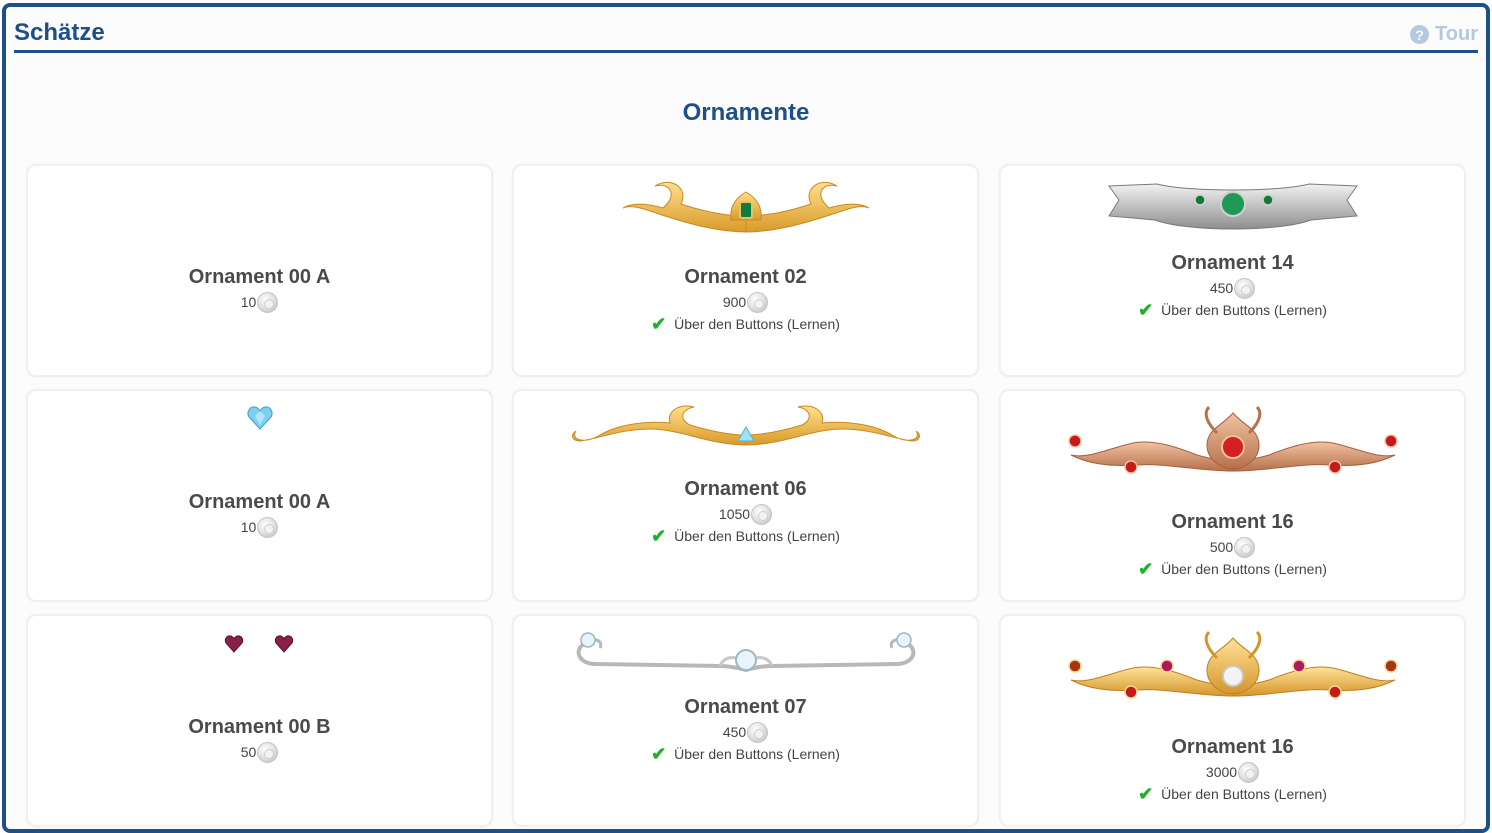  I want to click on ornament-name: Ornament 06, so click(745, 489).